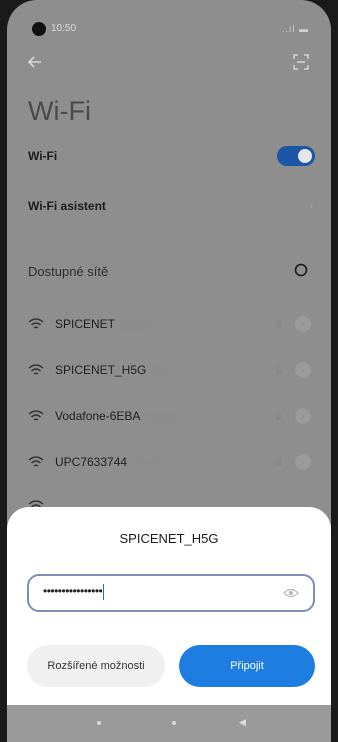 Image resolution: width=338 pixels, height=742 pixels. I want to click on notification-icon, so click(39, 29).